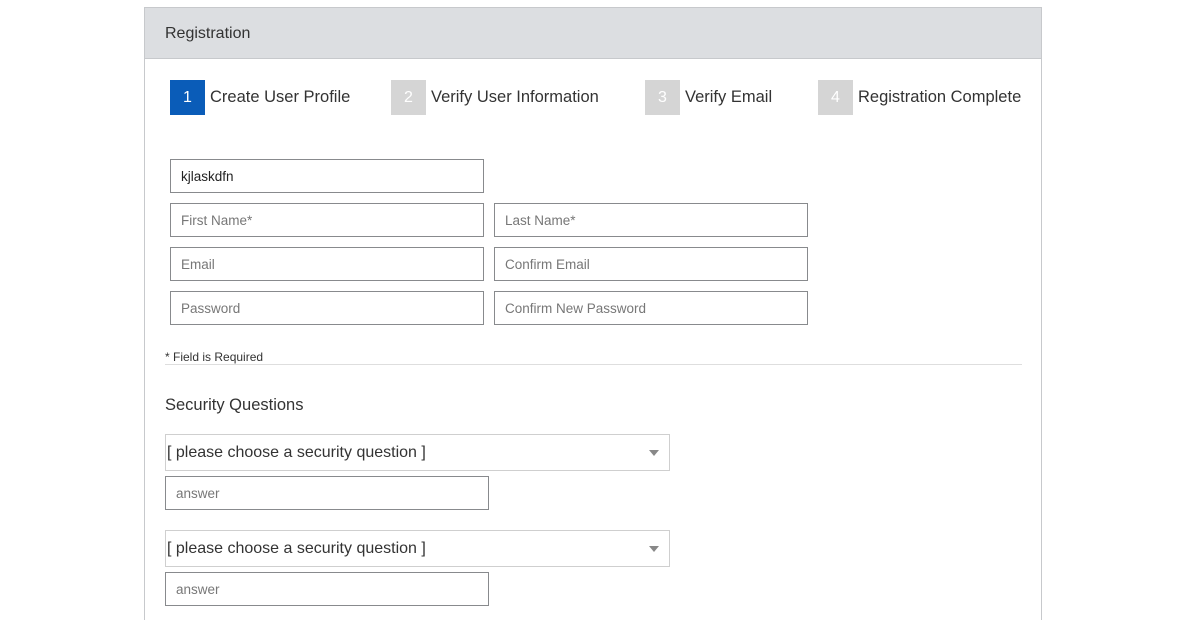  What do you see at coordinates (408, 97) in the screenshot?
I see `step-number: 2` at bounding box center [408, 97].